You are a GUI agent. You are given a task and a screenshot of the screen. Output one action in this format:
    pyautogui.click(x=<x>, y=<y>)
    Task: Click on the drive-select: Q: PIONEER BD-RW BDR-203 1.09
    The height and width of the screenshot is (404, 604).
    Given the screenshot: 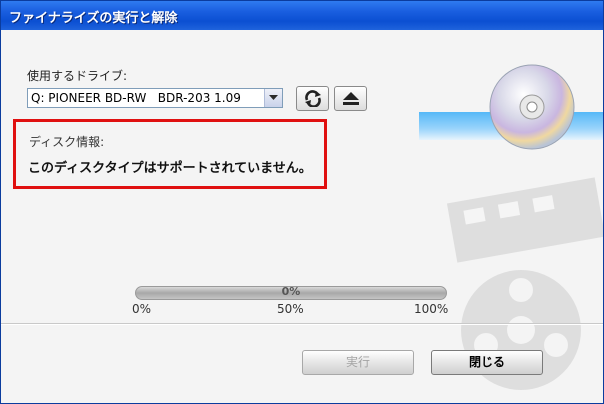 What is the action you would take?
    pyautogui.click(x=155, y=98)
    